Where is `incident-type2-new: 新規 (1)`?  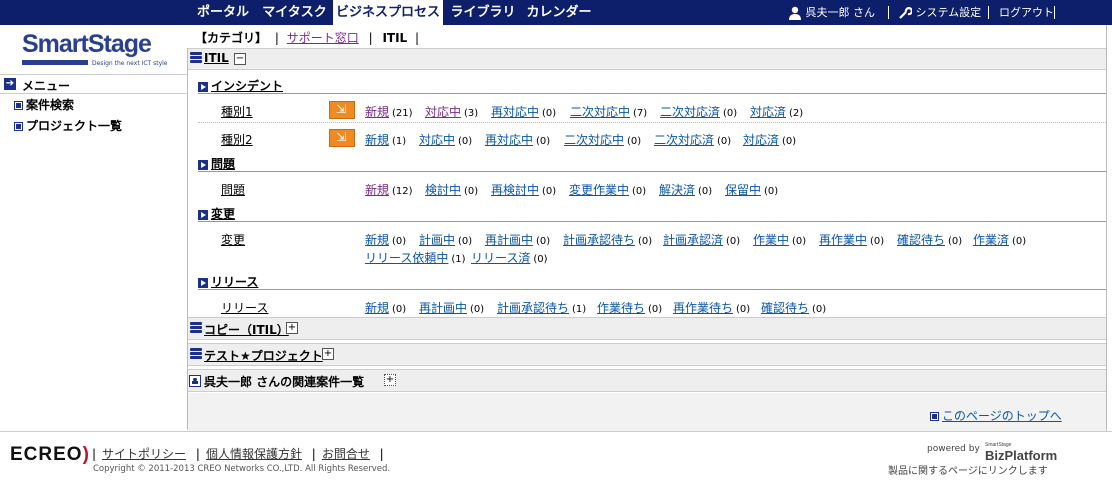
incident-type2-new: 新規 (1) is located at coordinates (385, 139).